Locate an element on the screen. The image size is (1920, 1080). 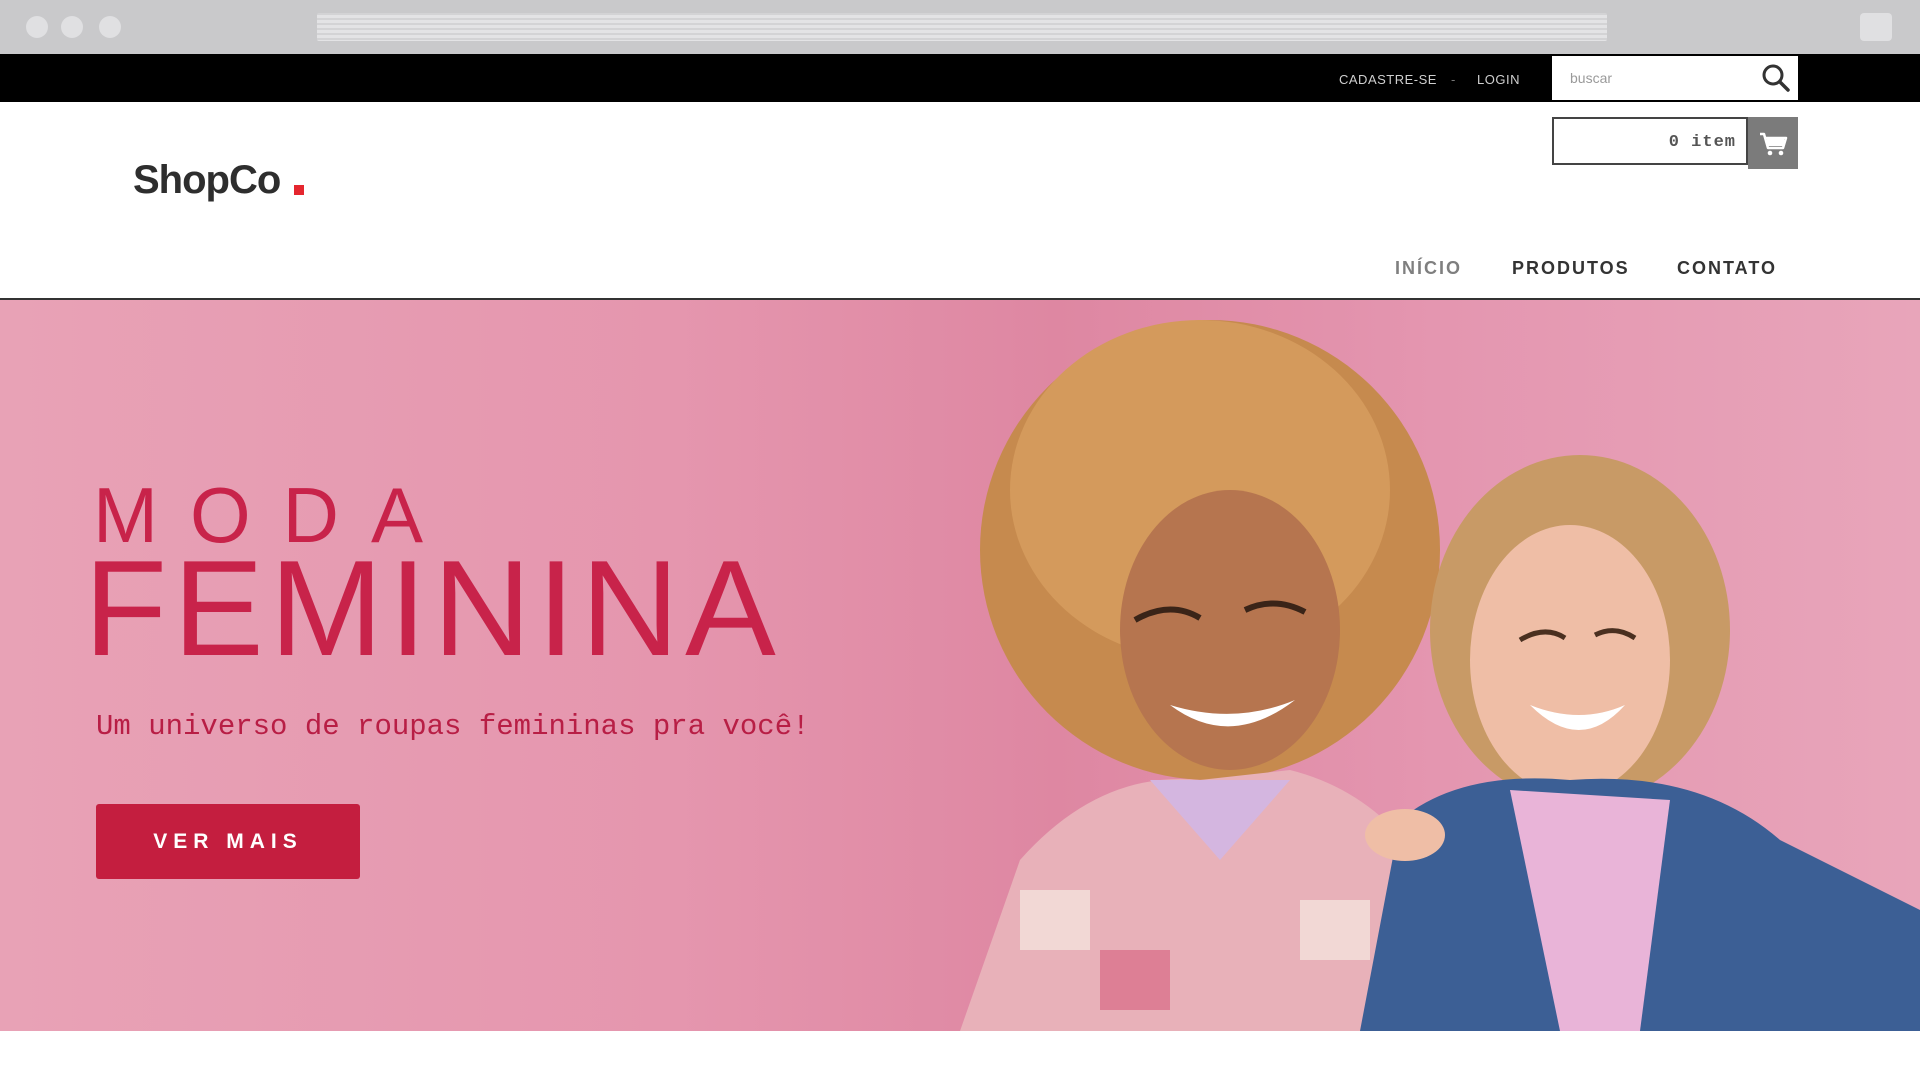
address-bar is located at coordinates (962, 27).